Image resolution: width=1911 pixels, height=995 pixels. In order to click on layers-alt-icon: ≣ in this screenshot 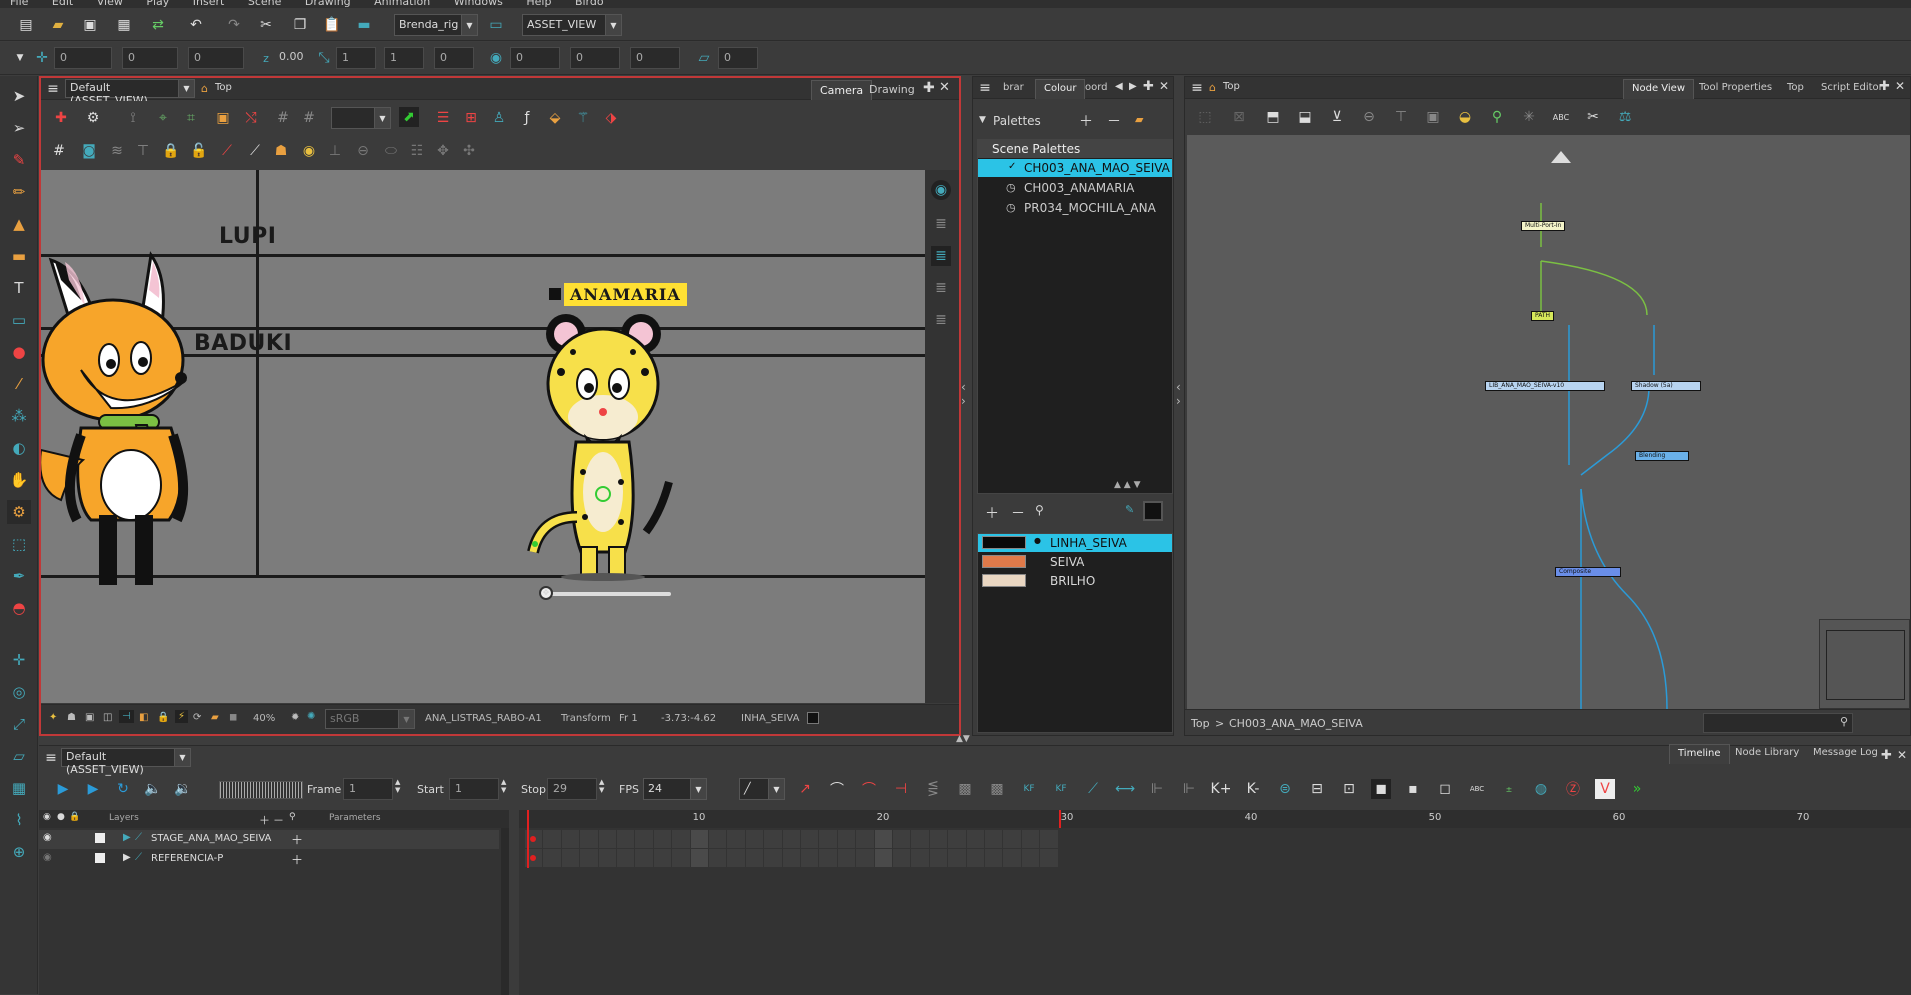, I will do `click(941, 288)`.